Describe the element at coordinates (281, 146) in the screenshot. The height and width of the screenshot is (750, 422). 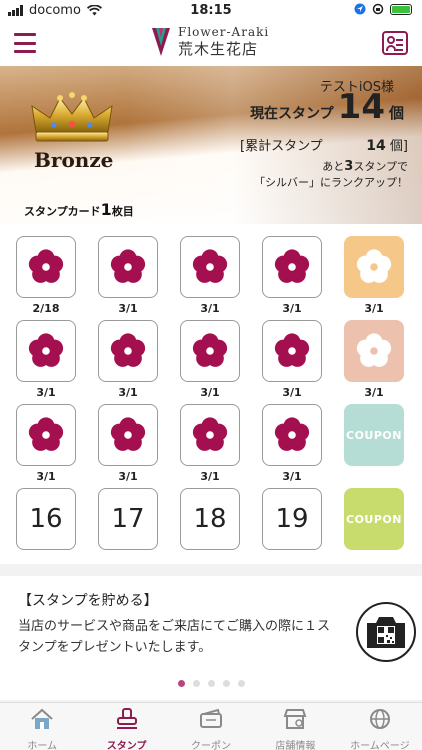
I see `cumulative-label: [累計スタンプ` at that location.